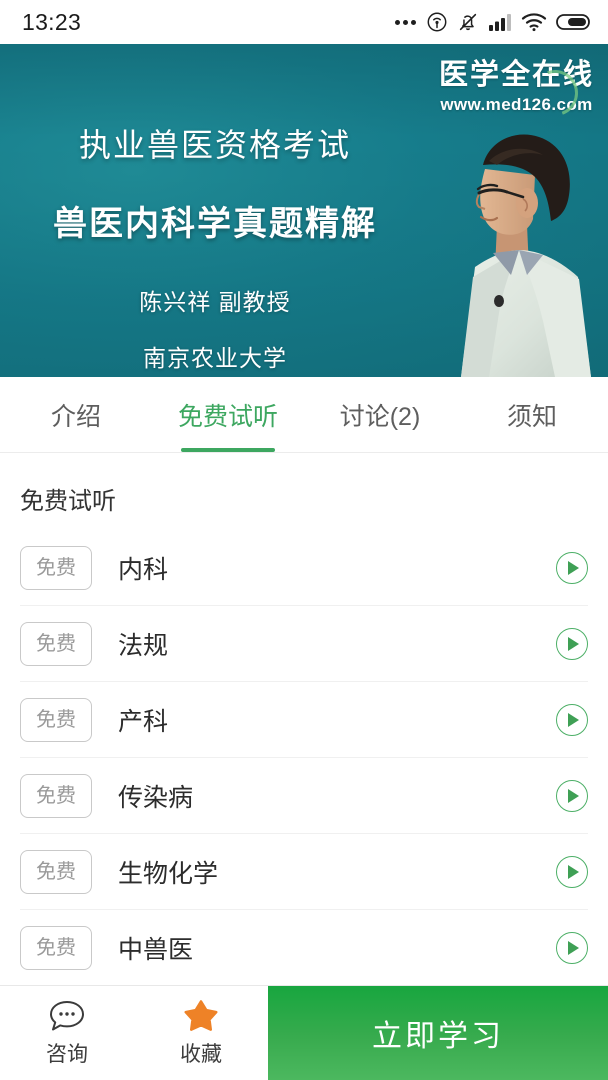  Describe the element at coordinates (526, 255) in the screenshot. I see `lecturer-photo` at that location.